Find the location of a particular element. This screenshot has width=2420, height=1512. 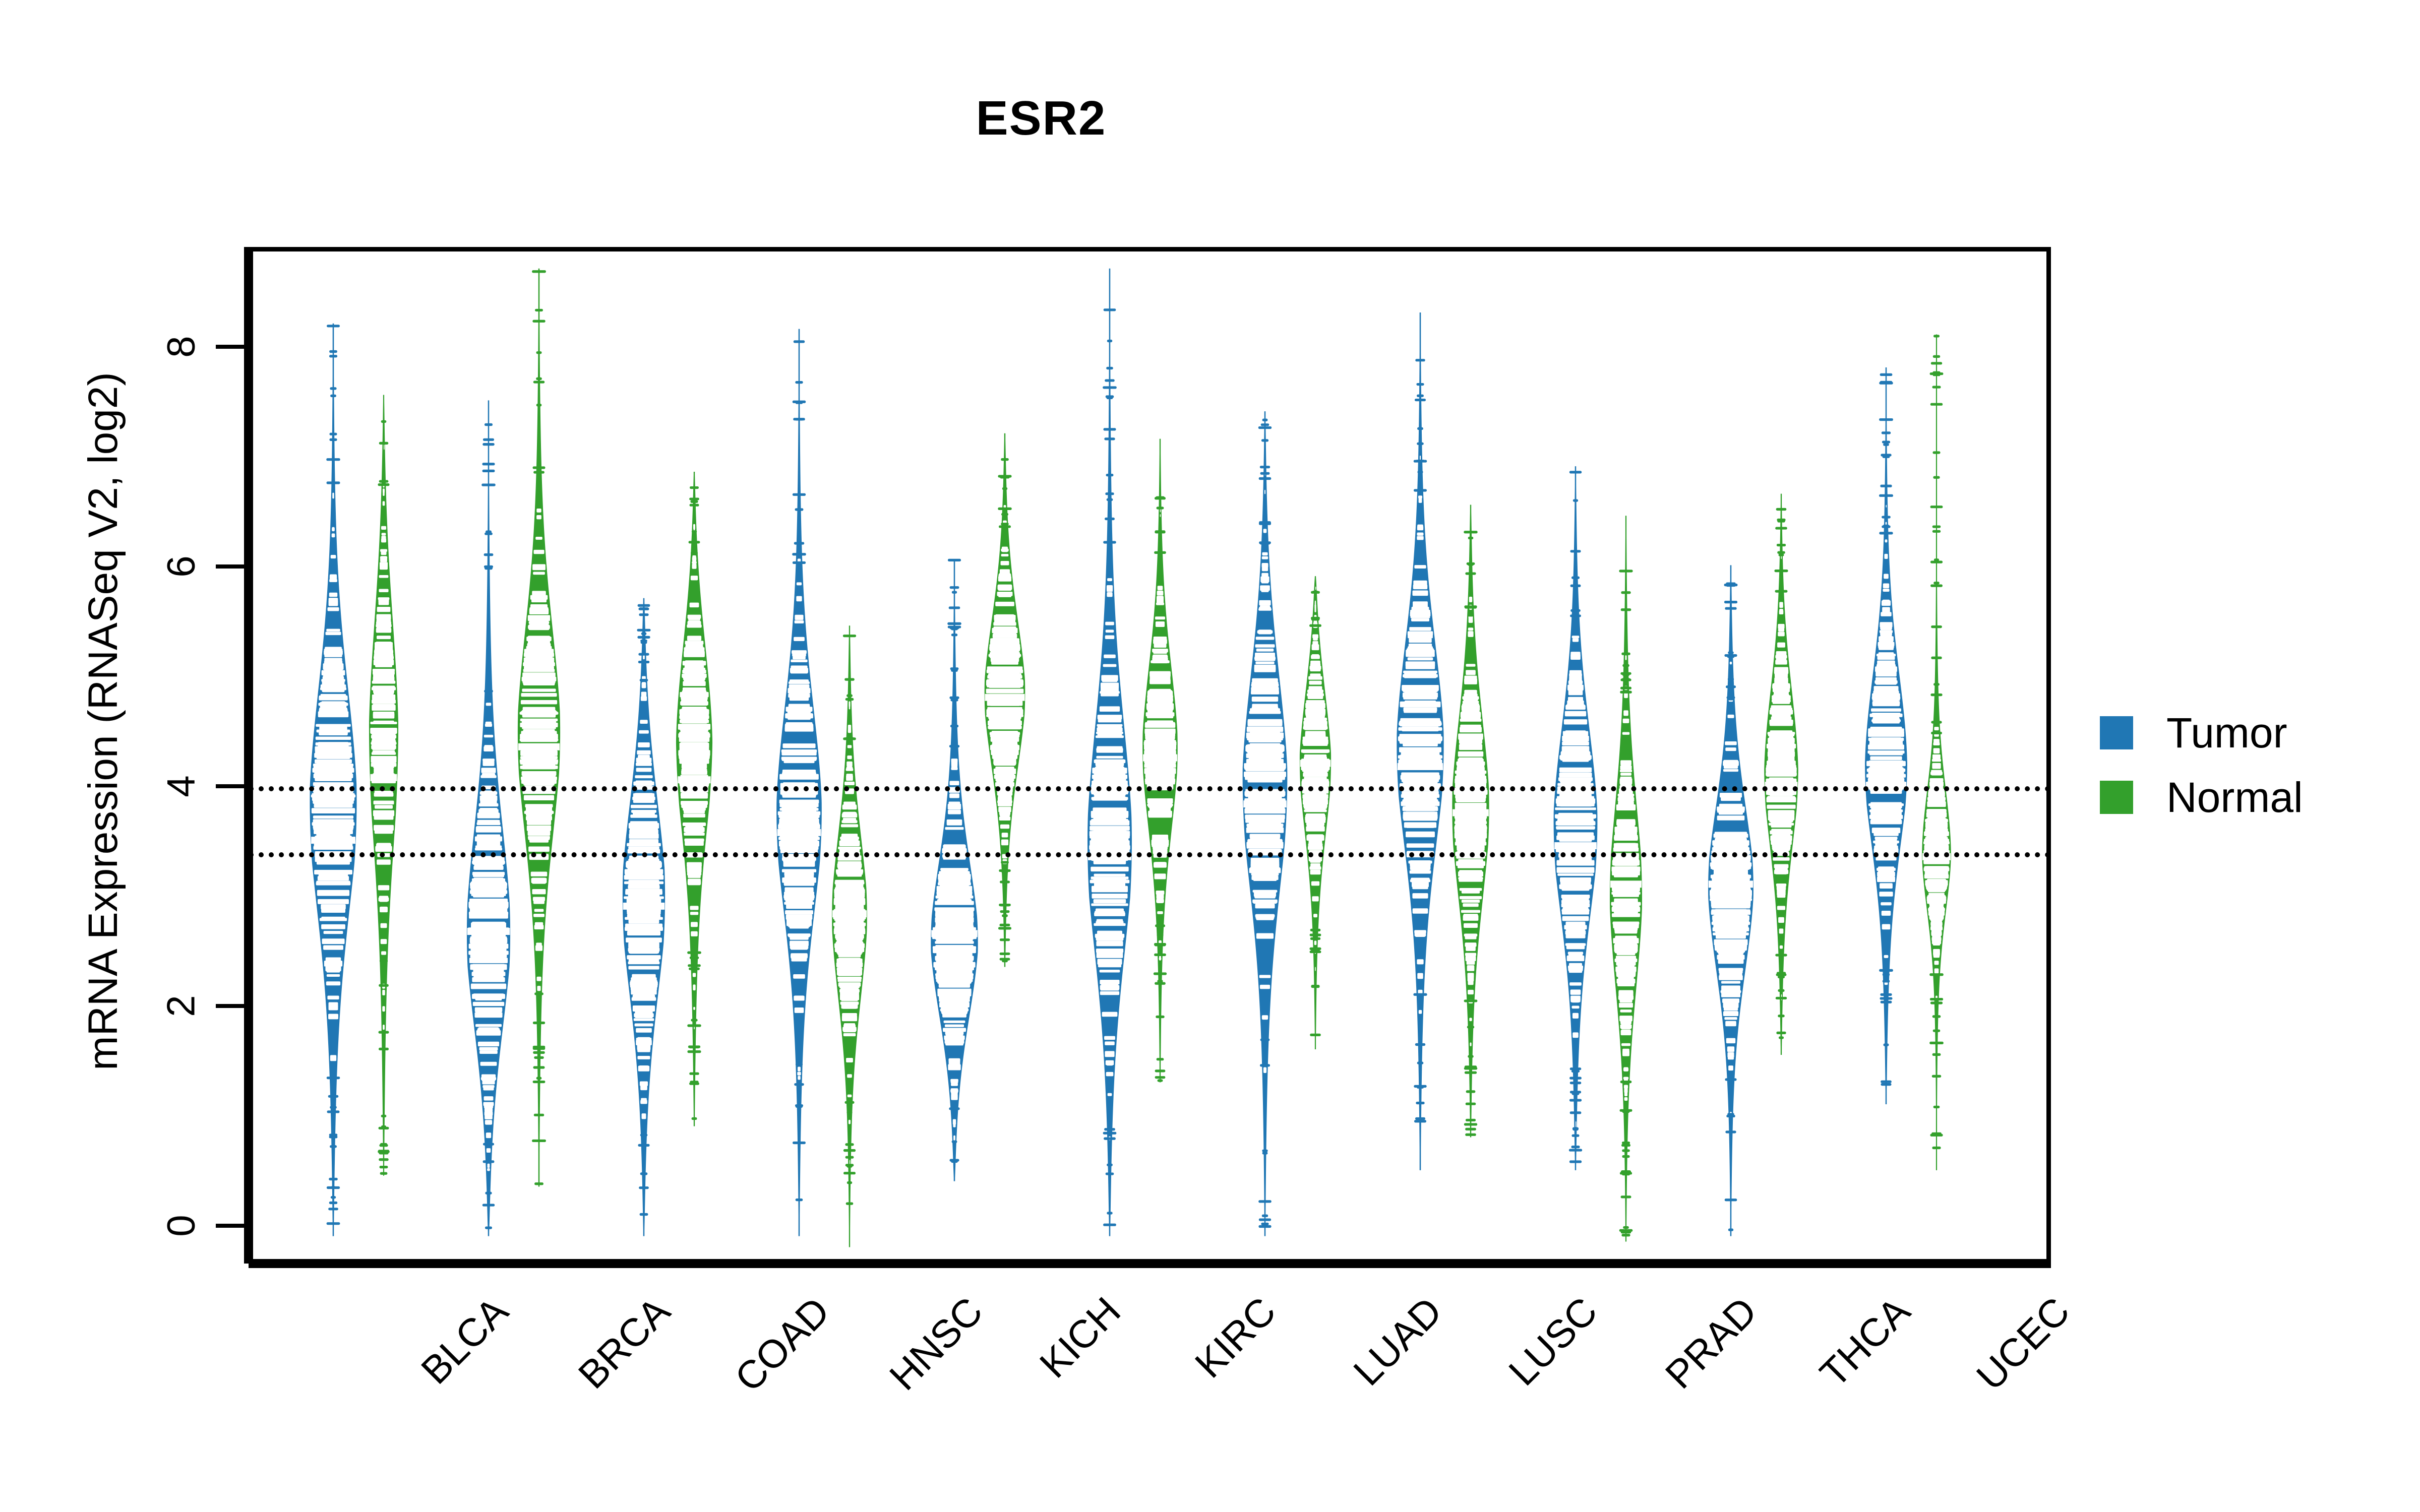

median-marker is located at coordinates (1420, 767).